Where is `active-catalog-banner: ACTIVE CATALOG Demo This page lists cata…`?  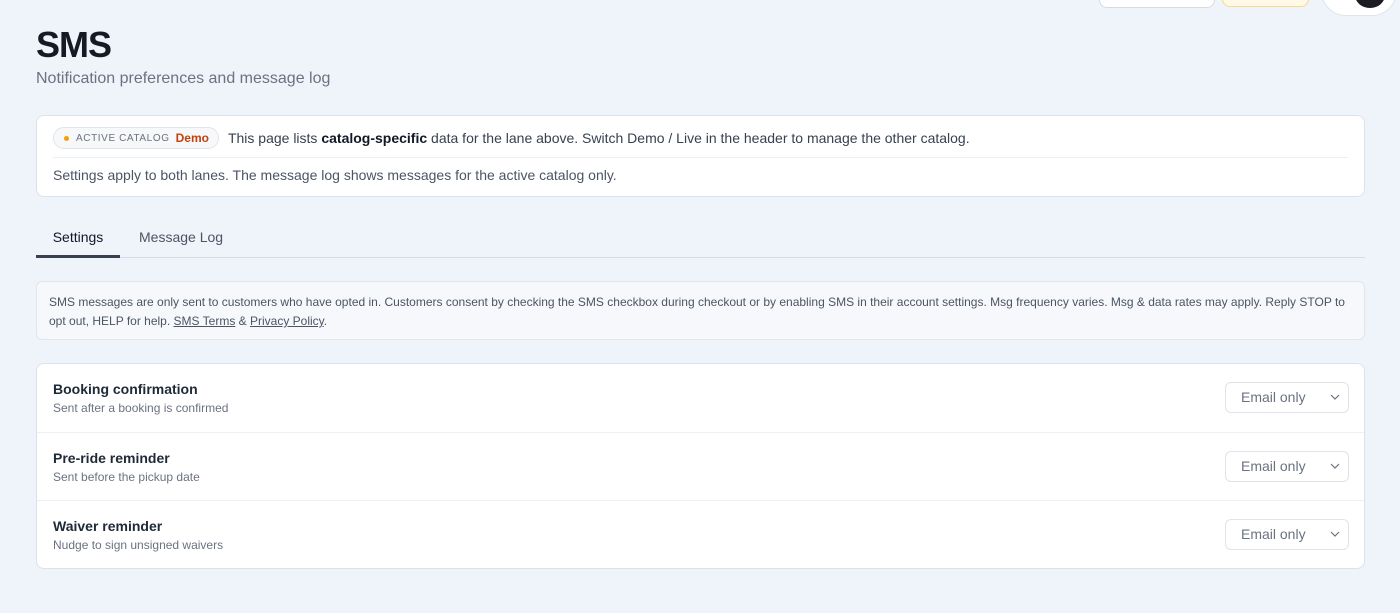
active-catalog-banner: ACTIVE CATALOG Demo This page lists cata… is located at coordinates (700, 156).